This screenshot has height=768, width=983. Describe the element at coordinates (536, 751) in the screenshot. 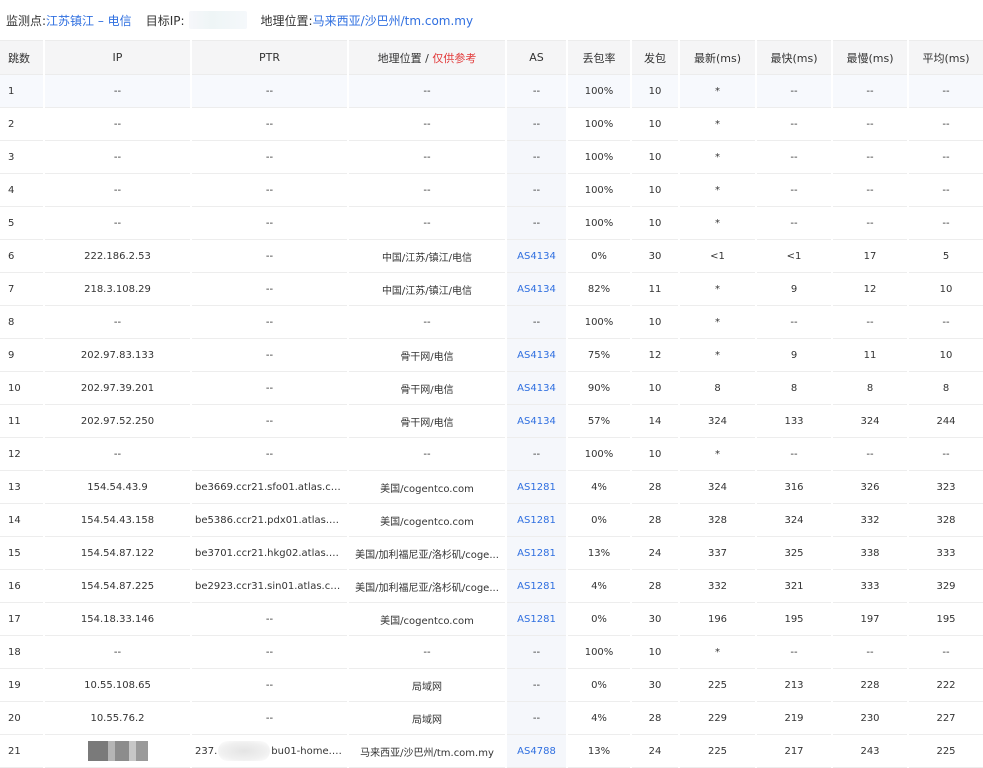

I see `as-link: AS4788` at that location.